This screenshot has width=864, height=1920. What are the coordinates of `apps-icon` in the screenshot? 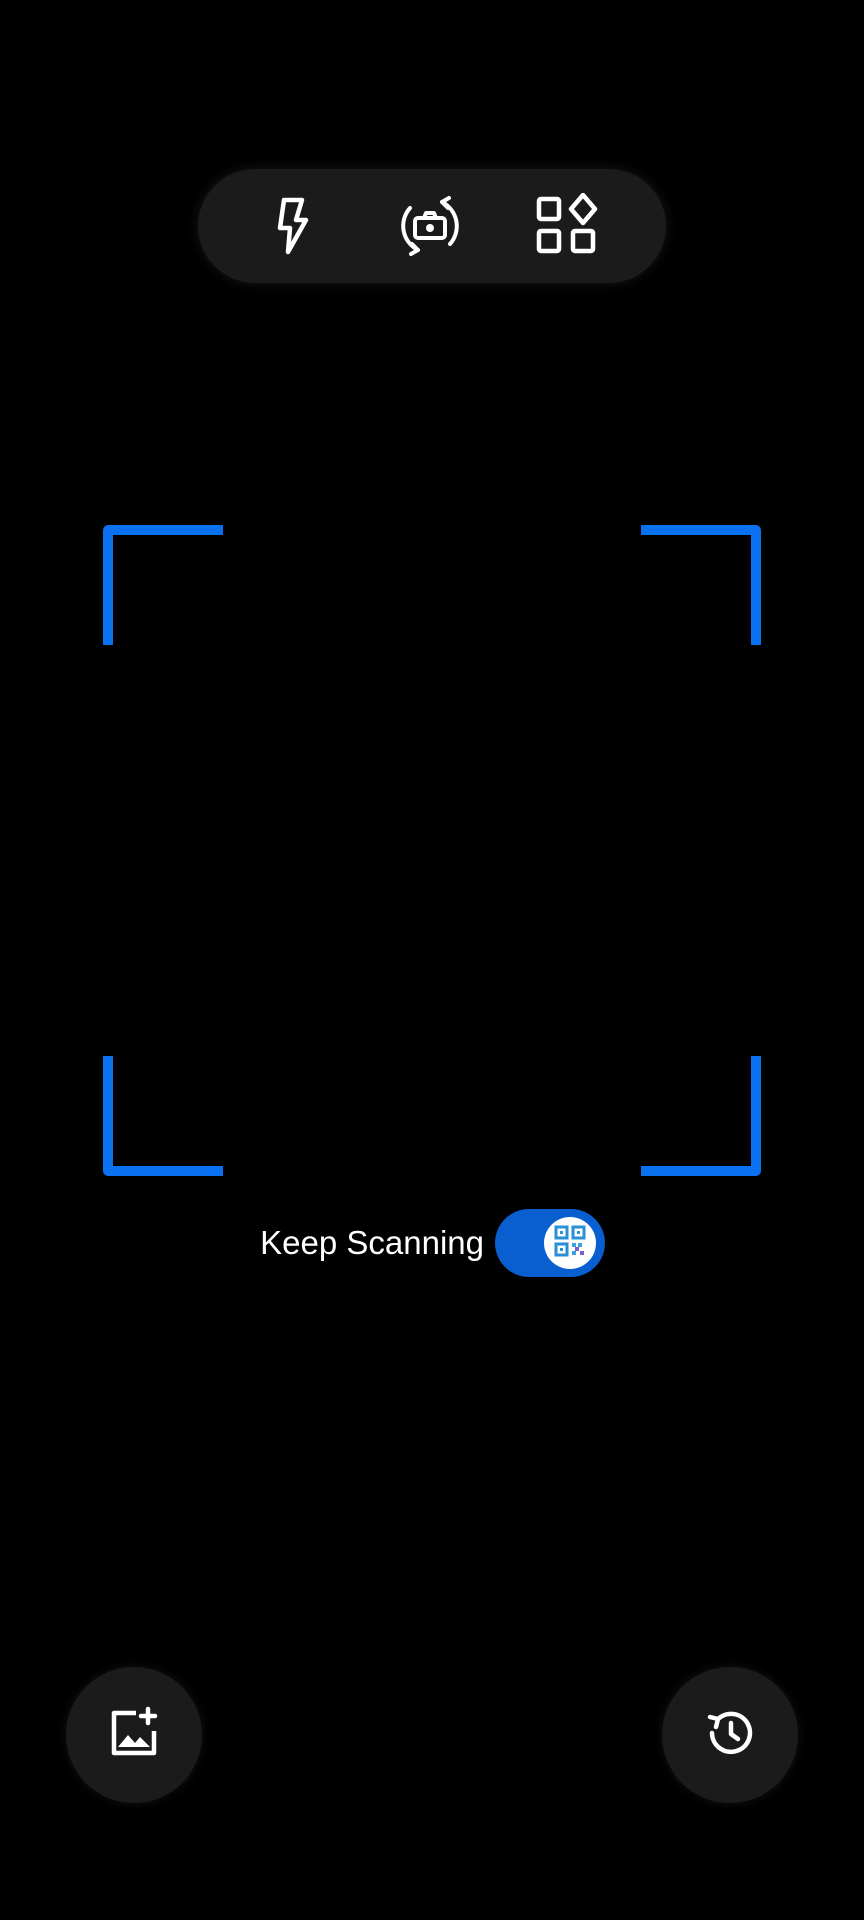 It's located at (568, 226).